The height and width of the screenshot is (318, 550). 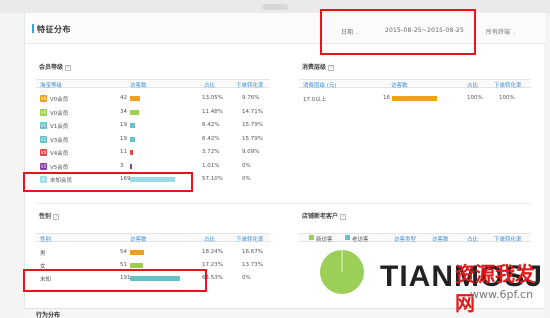 I want to click on gender-share: 18.24%, so click(x=212, y=252).